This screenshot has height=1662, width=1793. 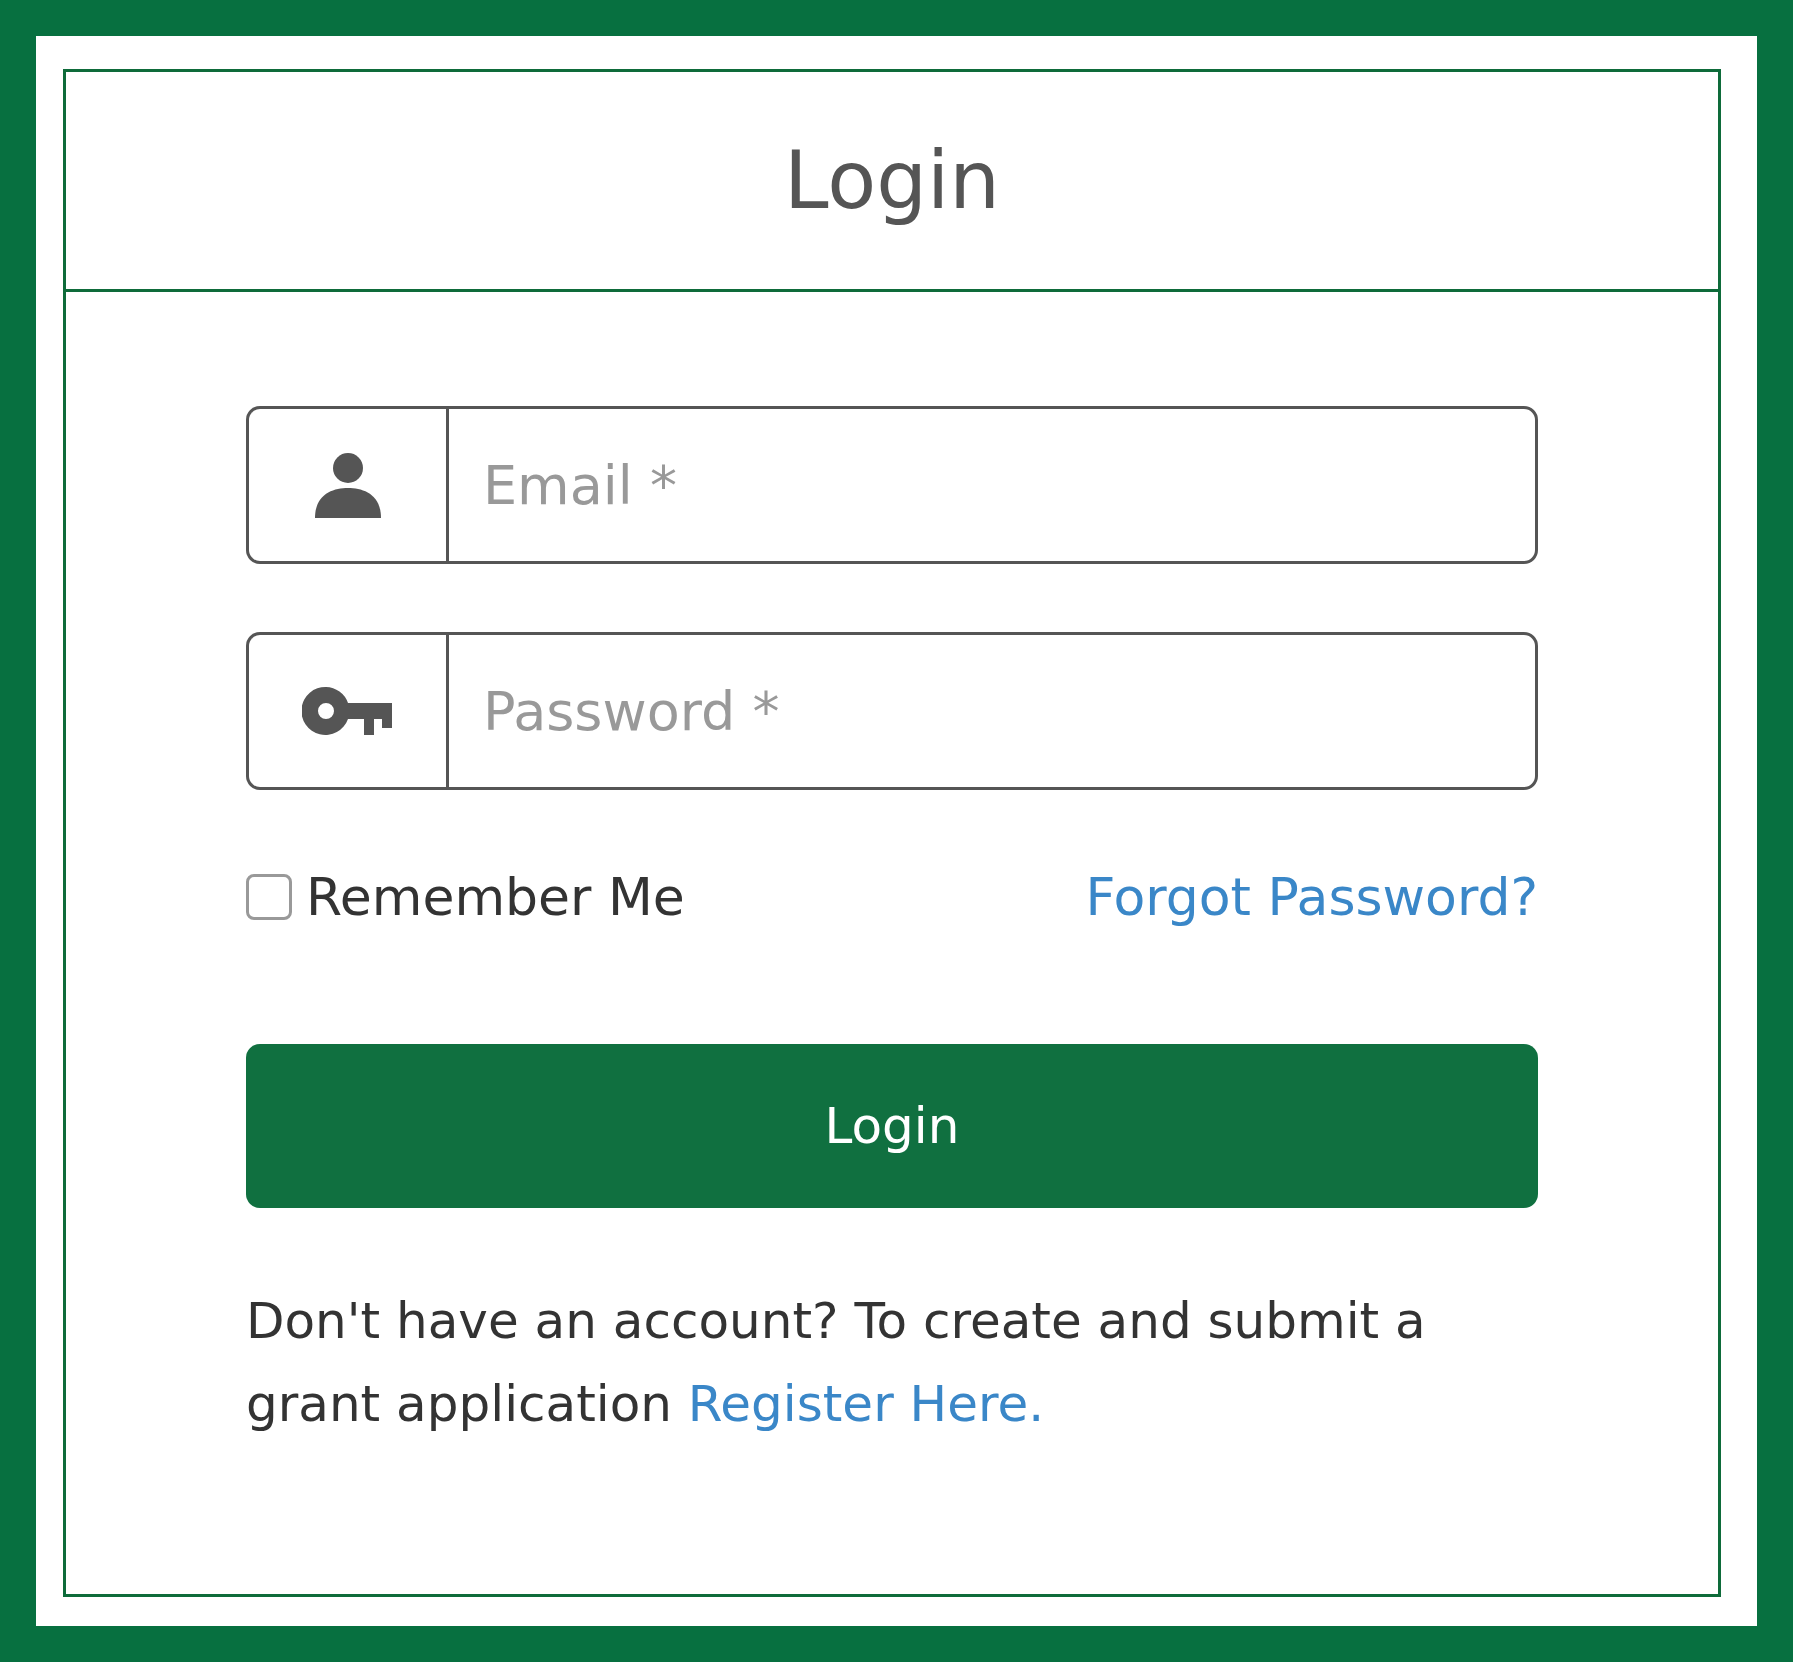 I want to click on login-button: Login, so click(x=892, y=1126).